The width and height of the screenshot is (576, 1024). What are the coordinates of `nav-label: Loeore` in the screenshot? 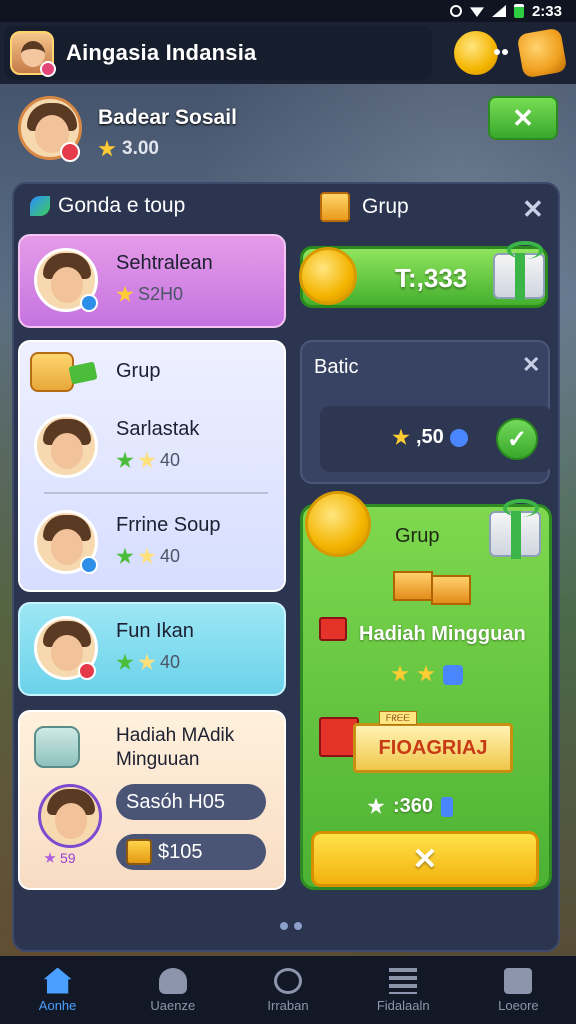 It's located at (518, 1005).